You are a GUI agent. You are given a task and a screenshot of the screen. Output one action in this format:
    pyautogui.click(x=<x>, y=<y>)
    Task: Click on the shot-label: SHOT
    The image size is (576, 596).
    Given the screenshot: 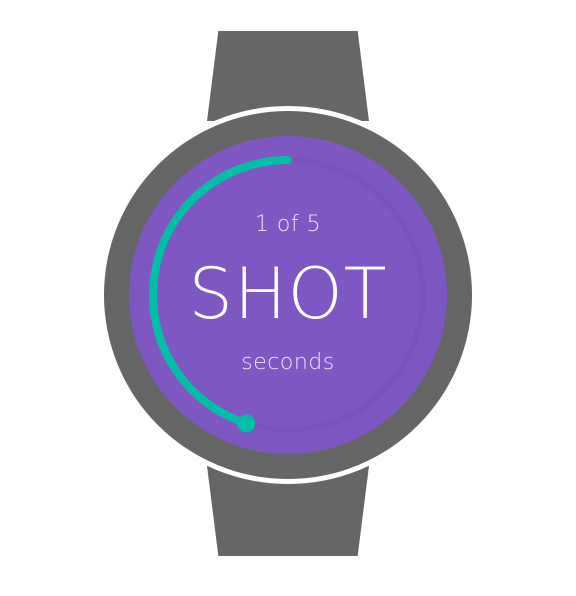 What is the action you would take?
    pyautogui.click(x=288, y=294)
    